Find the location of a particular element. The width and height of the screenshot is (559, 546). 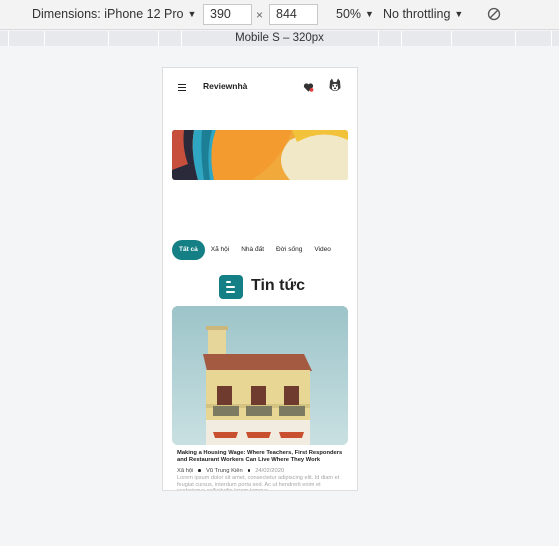

section-title: Tin tức is located at coordinates (278, 285).